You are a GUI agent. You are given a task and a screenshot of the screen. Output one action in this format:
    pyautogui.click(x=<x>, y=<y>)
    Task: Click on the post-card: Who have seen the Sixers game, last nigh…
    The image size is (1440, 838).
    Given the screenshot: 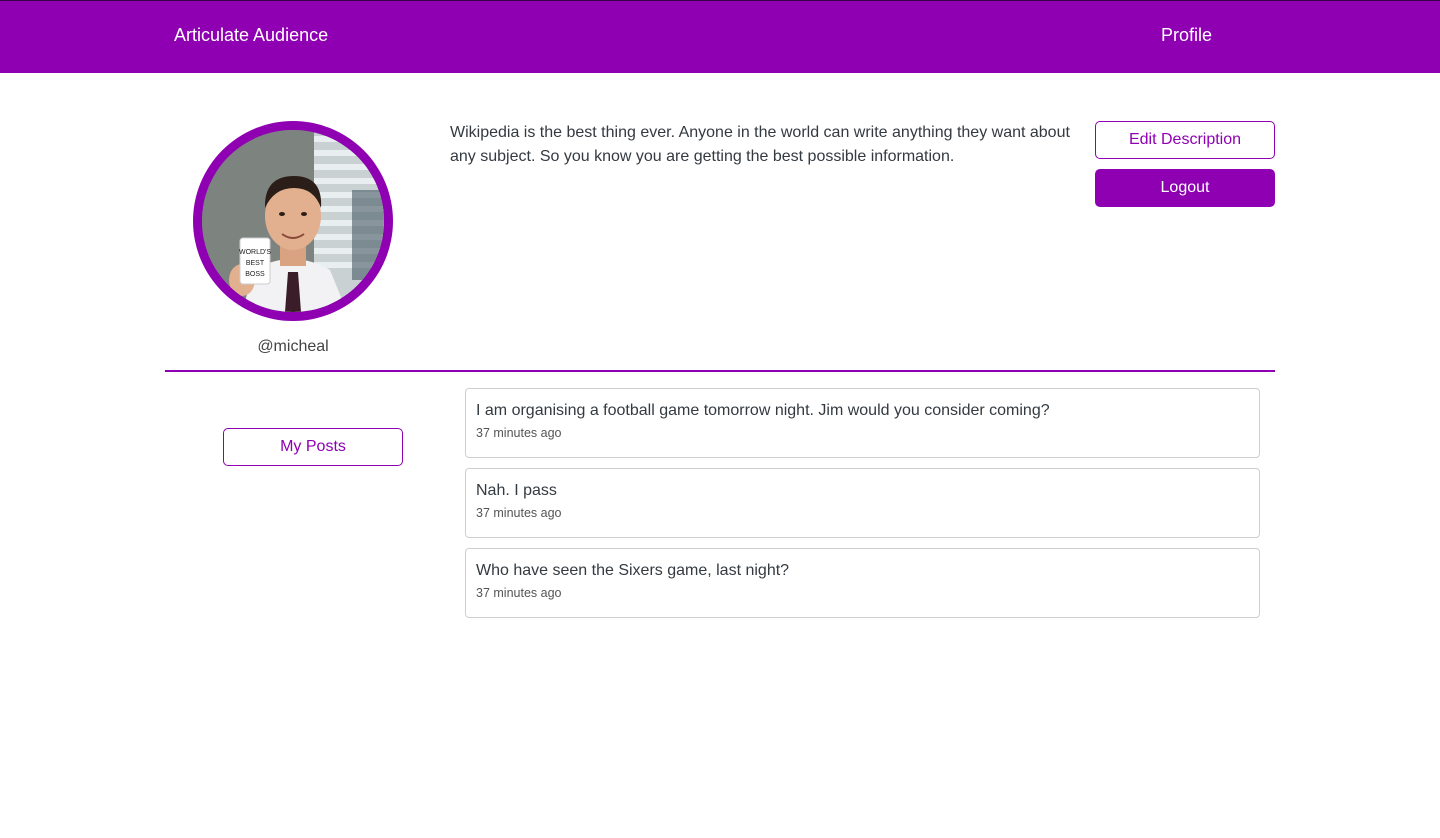 What is the action you would take?
    pyautogui.click(x=862, y=583)
    